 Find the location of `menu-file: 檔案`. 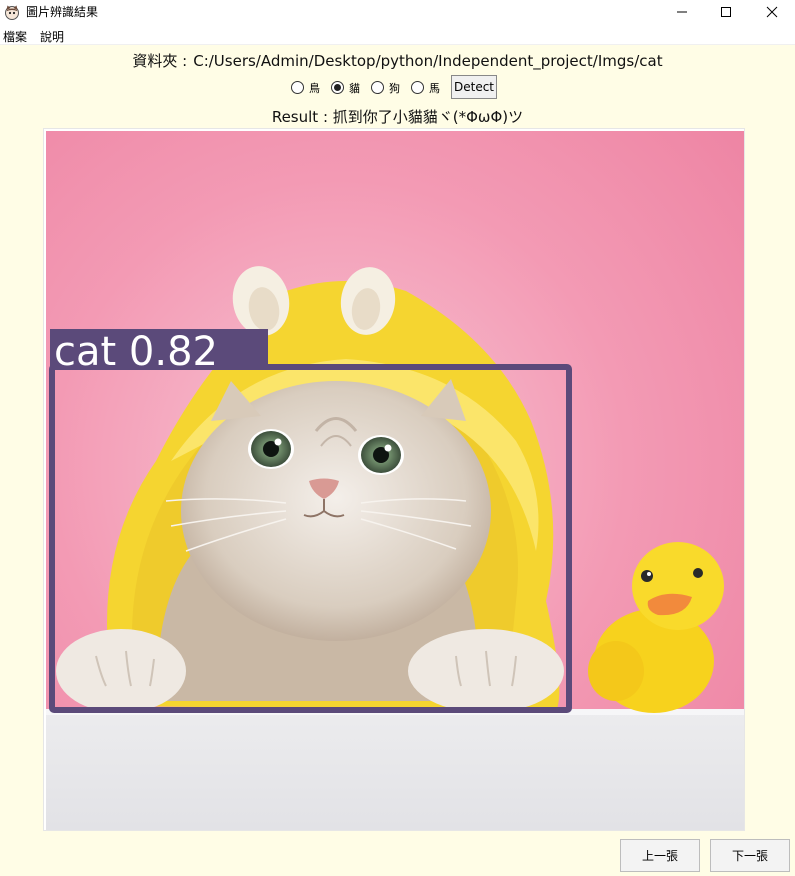

menu-file: 檔案 is located at coordinates (15, 36).